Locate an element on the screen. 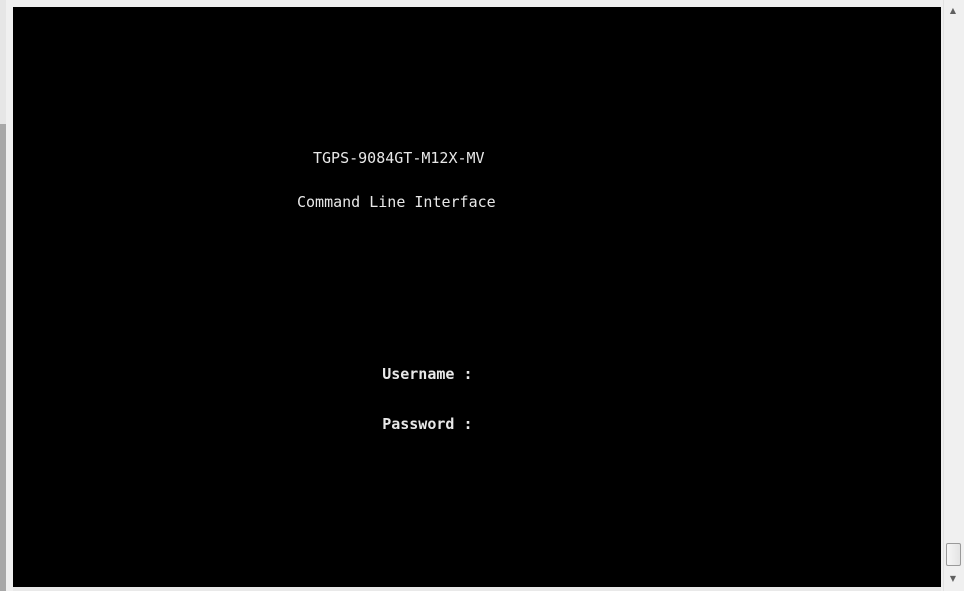 The image size is (964, 591). username-label: Username : is located at coordinates (427, 374).